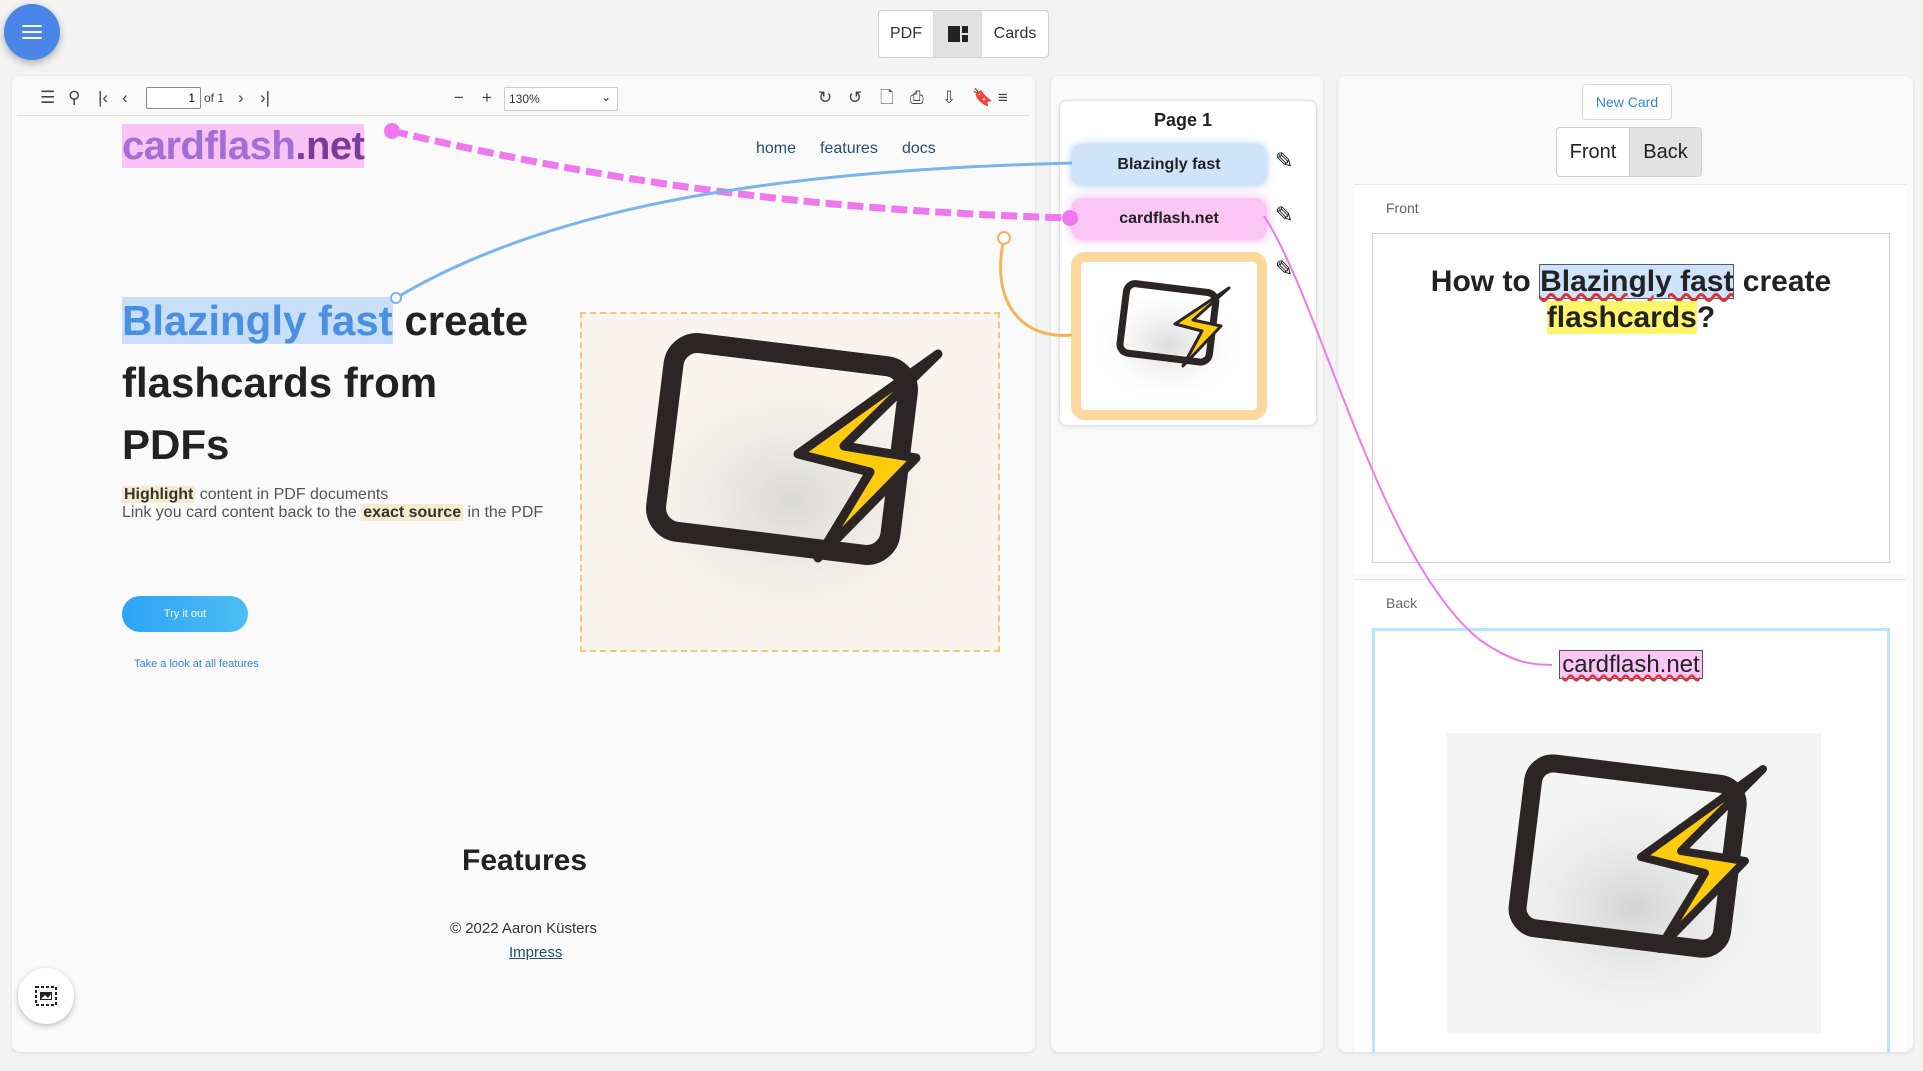 The image size is (1923, 1071). I want to click on view-cards-button: Cards, so click(1015, 34).